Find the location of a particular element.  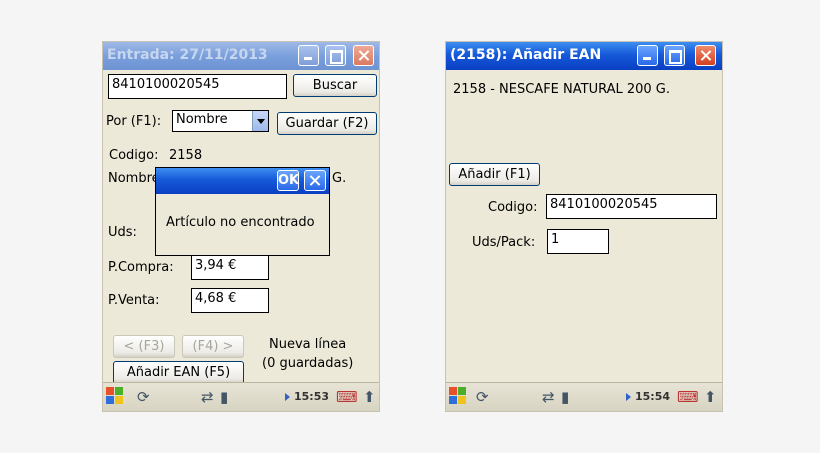

saved-count-label: (0 guardadas) is located at coordinates (308, 363).